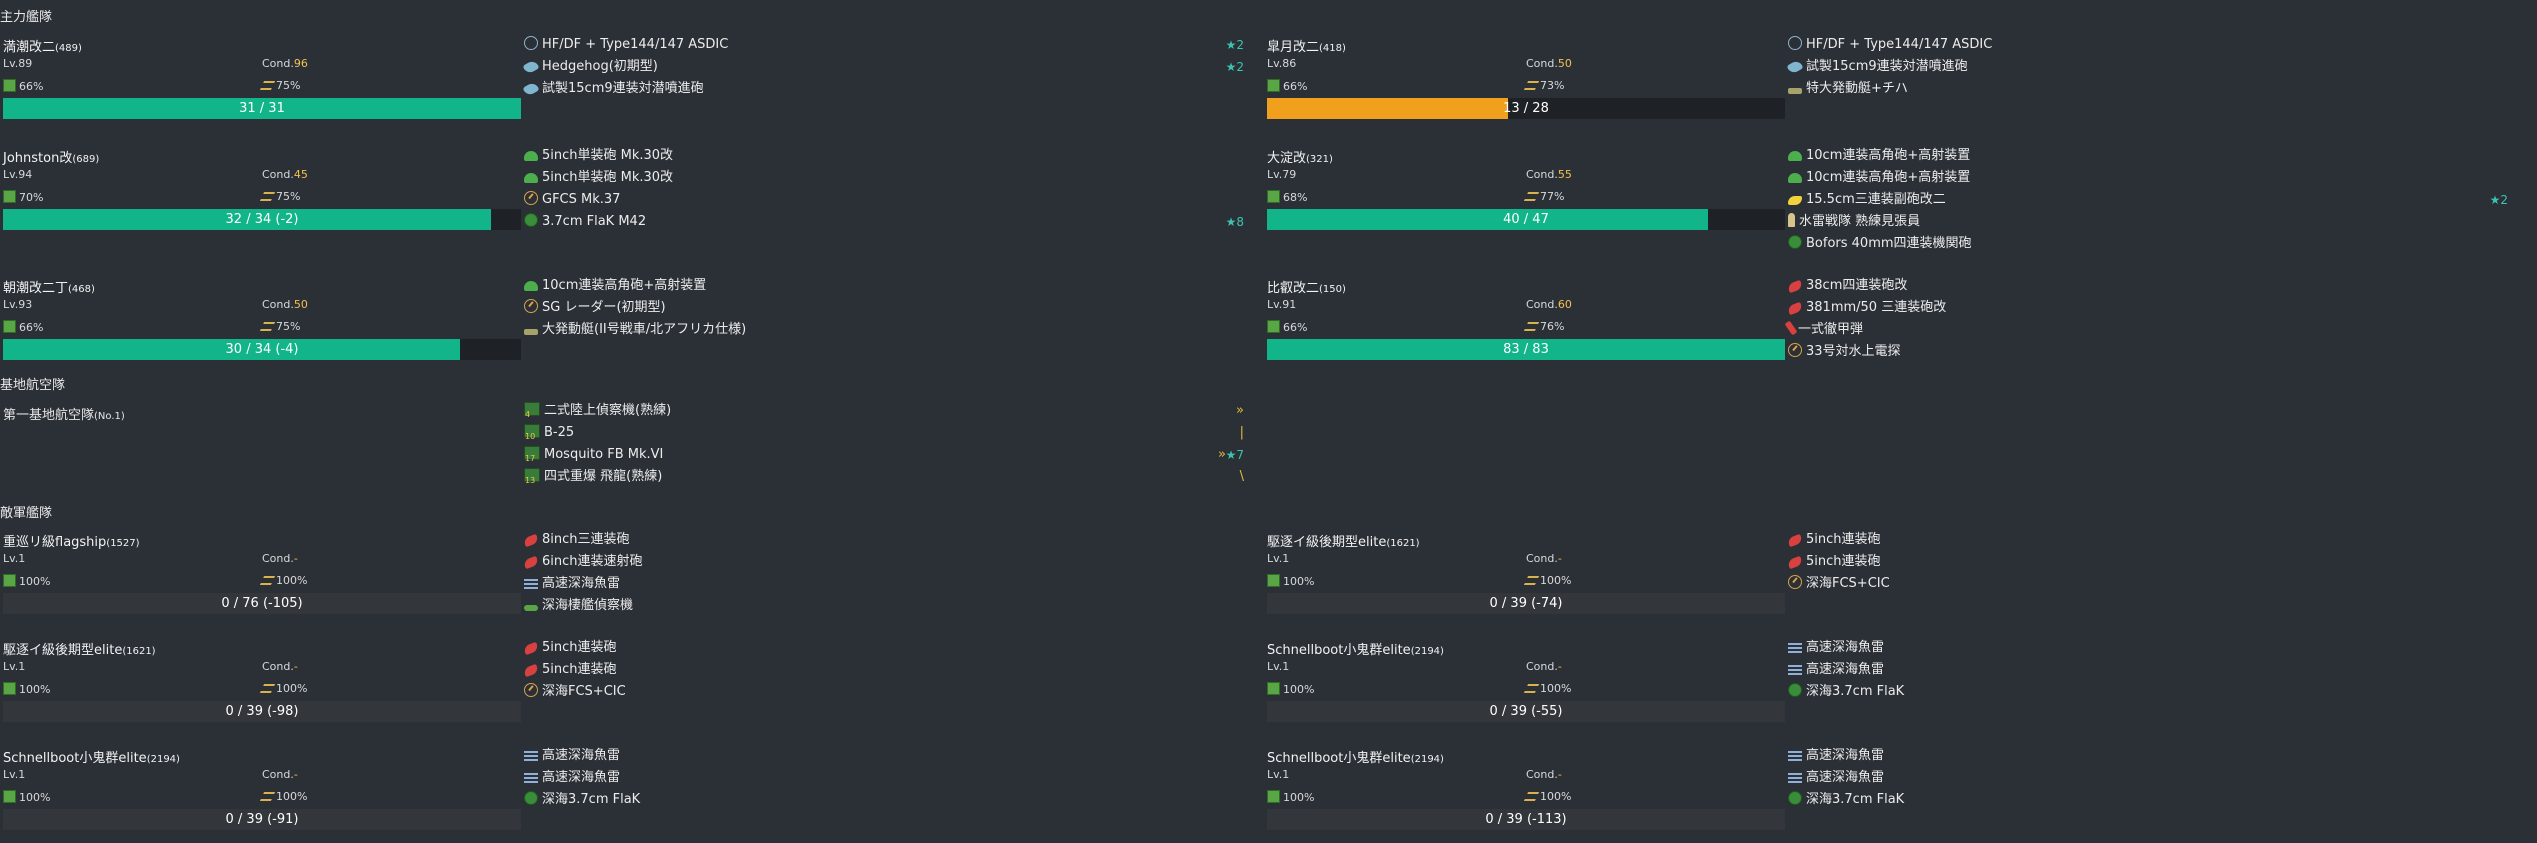 This screenshot has height=843, width=2537. Describe the element at coordinates (1876, 199) in the screenshot. I see `equipment-name: 15.5cm三連装副砲改二` at that location.